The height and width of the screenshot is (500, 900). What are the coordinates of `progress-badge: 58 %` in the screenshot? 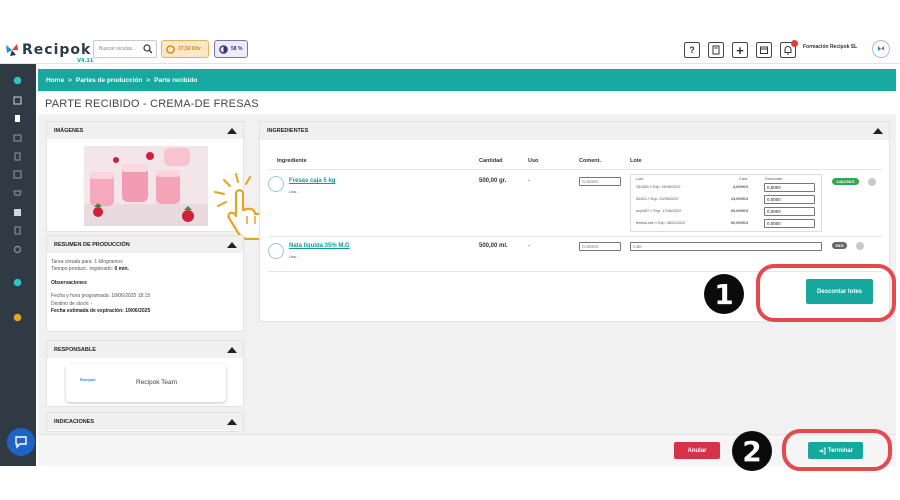 It's located at (231, 49).